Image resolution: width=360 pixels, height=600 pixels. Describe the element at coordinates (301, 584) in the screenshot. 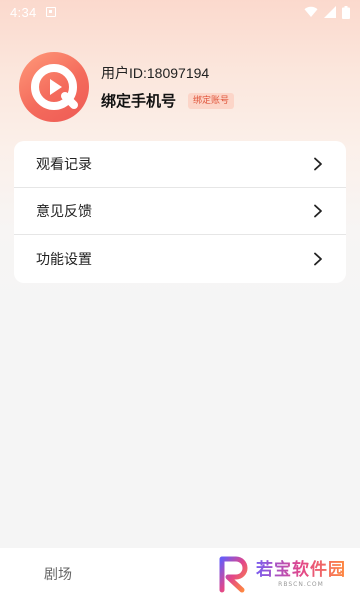

I see `watermark-subtext: RBSCN.COM` at that location.